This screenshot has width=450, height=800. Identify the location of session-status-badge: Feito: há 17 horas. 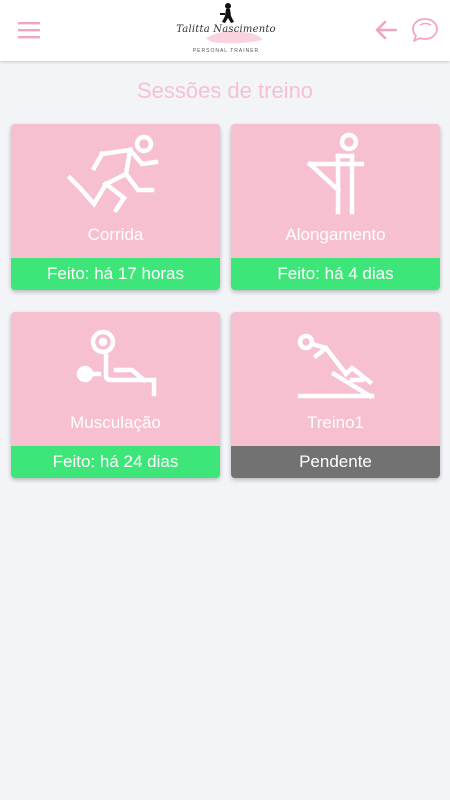
(115, 274).